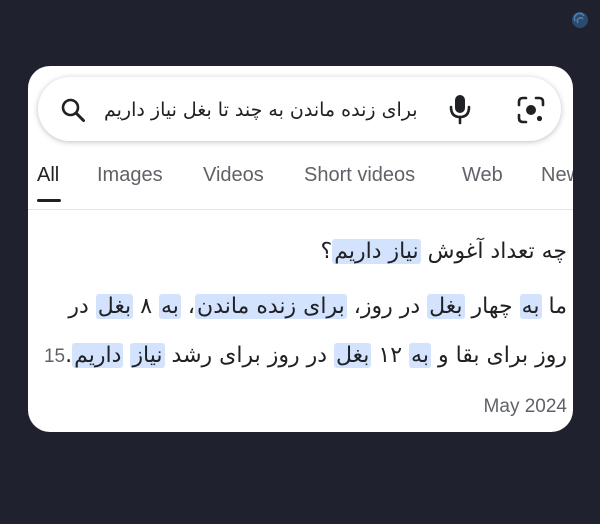 This screenshot has width=600, height=524. Describe the element at coordinates (130, 175) in the screenshot. I see `tab-images: Images` at that location.